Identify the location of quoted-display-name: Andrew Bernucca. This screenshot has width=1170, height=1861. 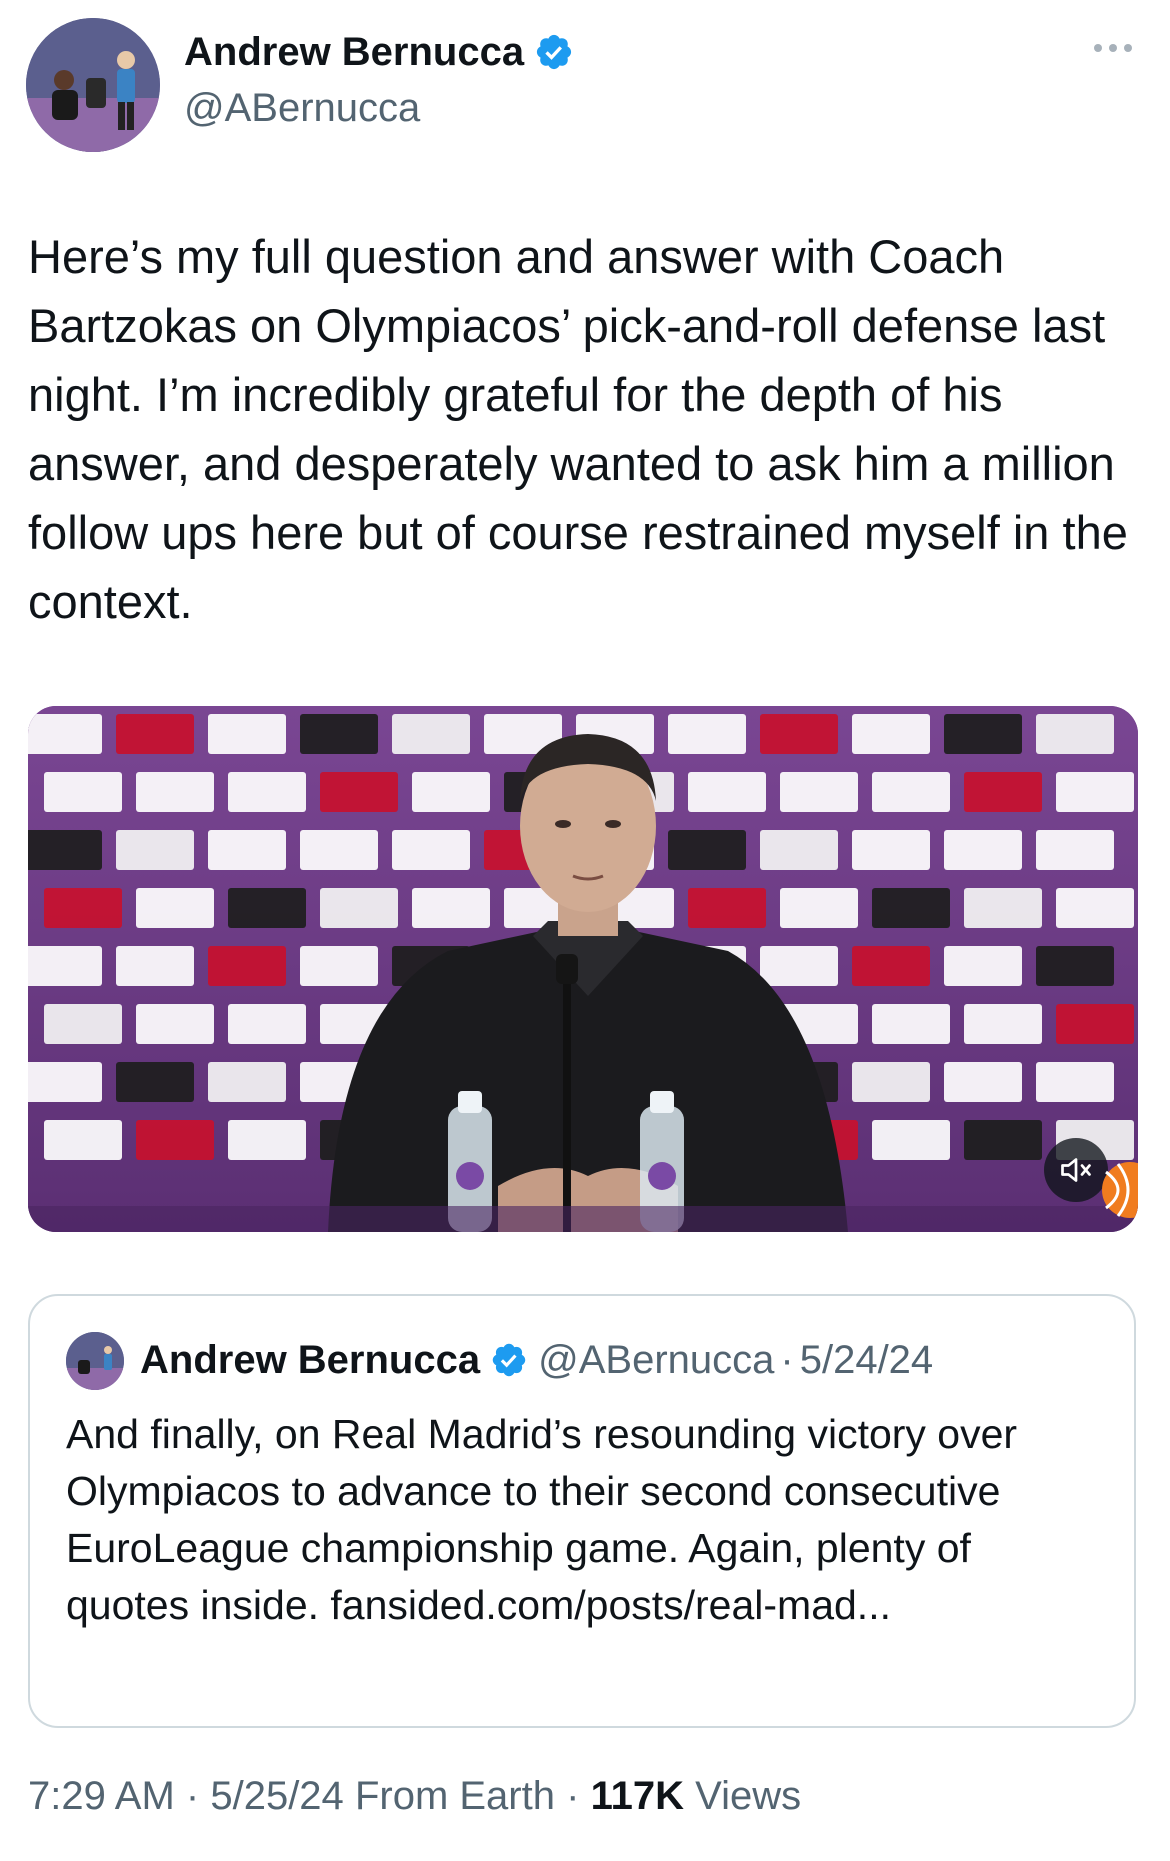
(310, 1360).